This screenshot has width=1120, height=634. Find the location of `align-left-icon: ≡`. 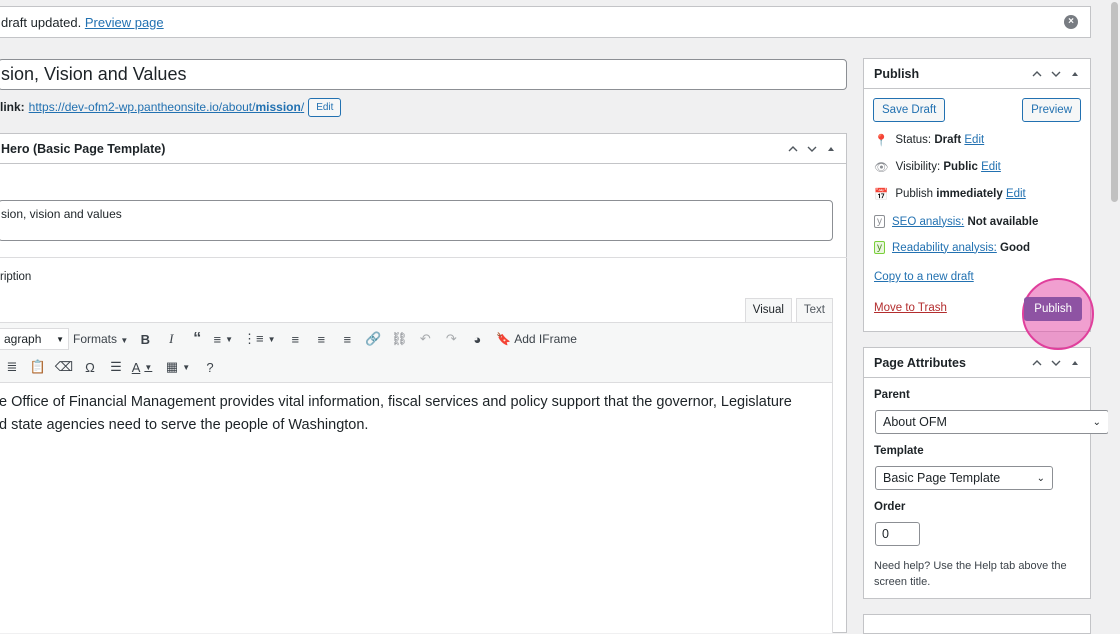

align-left-icon: ≡ is located at coordinates (295, 339).